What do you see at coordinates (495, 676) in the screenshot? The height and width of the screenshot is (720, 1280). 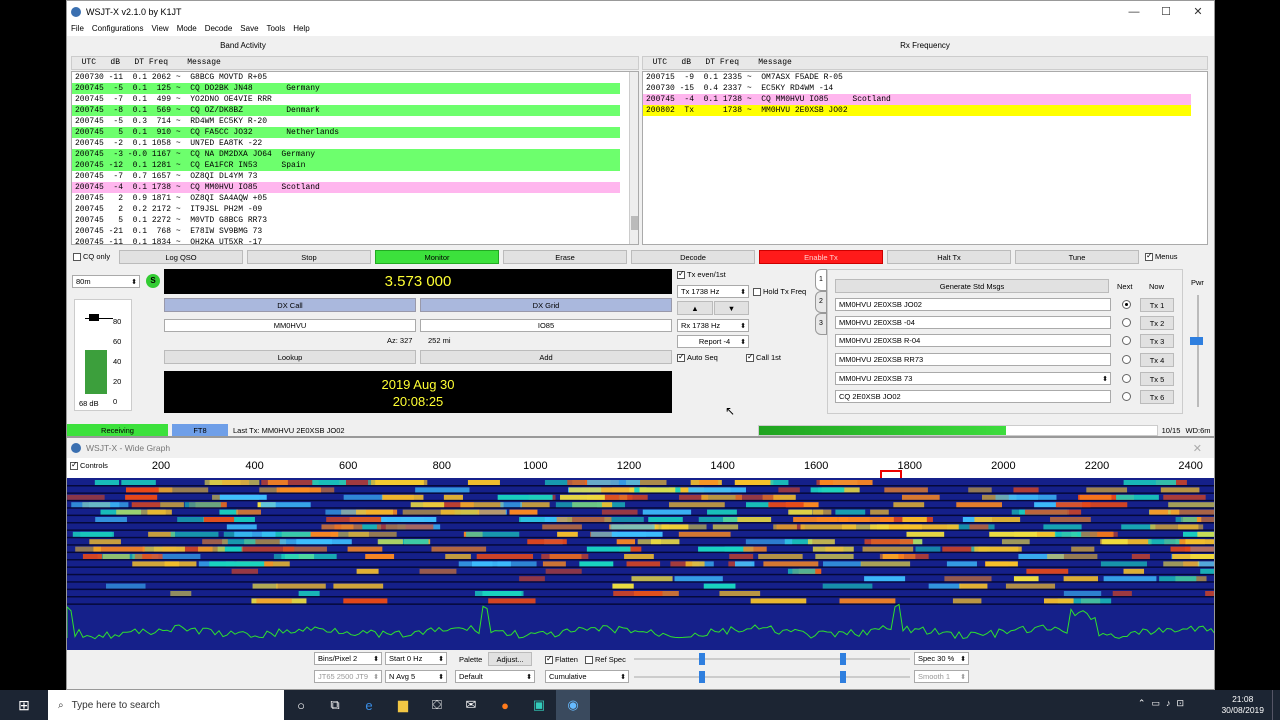 I see `palette-select: Default` at bounding box center [495, 676].